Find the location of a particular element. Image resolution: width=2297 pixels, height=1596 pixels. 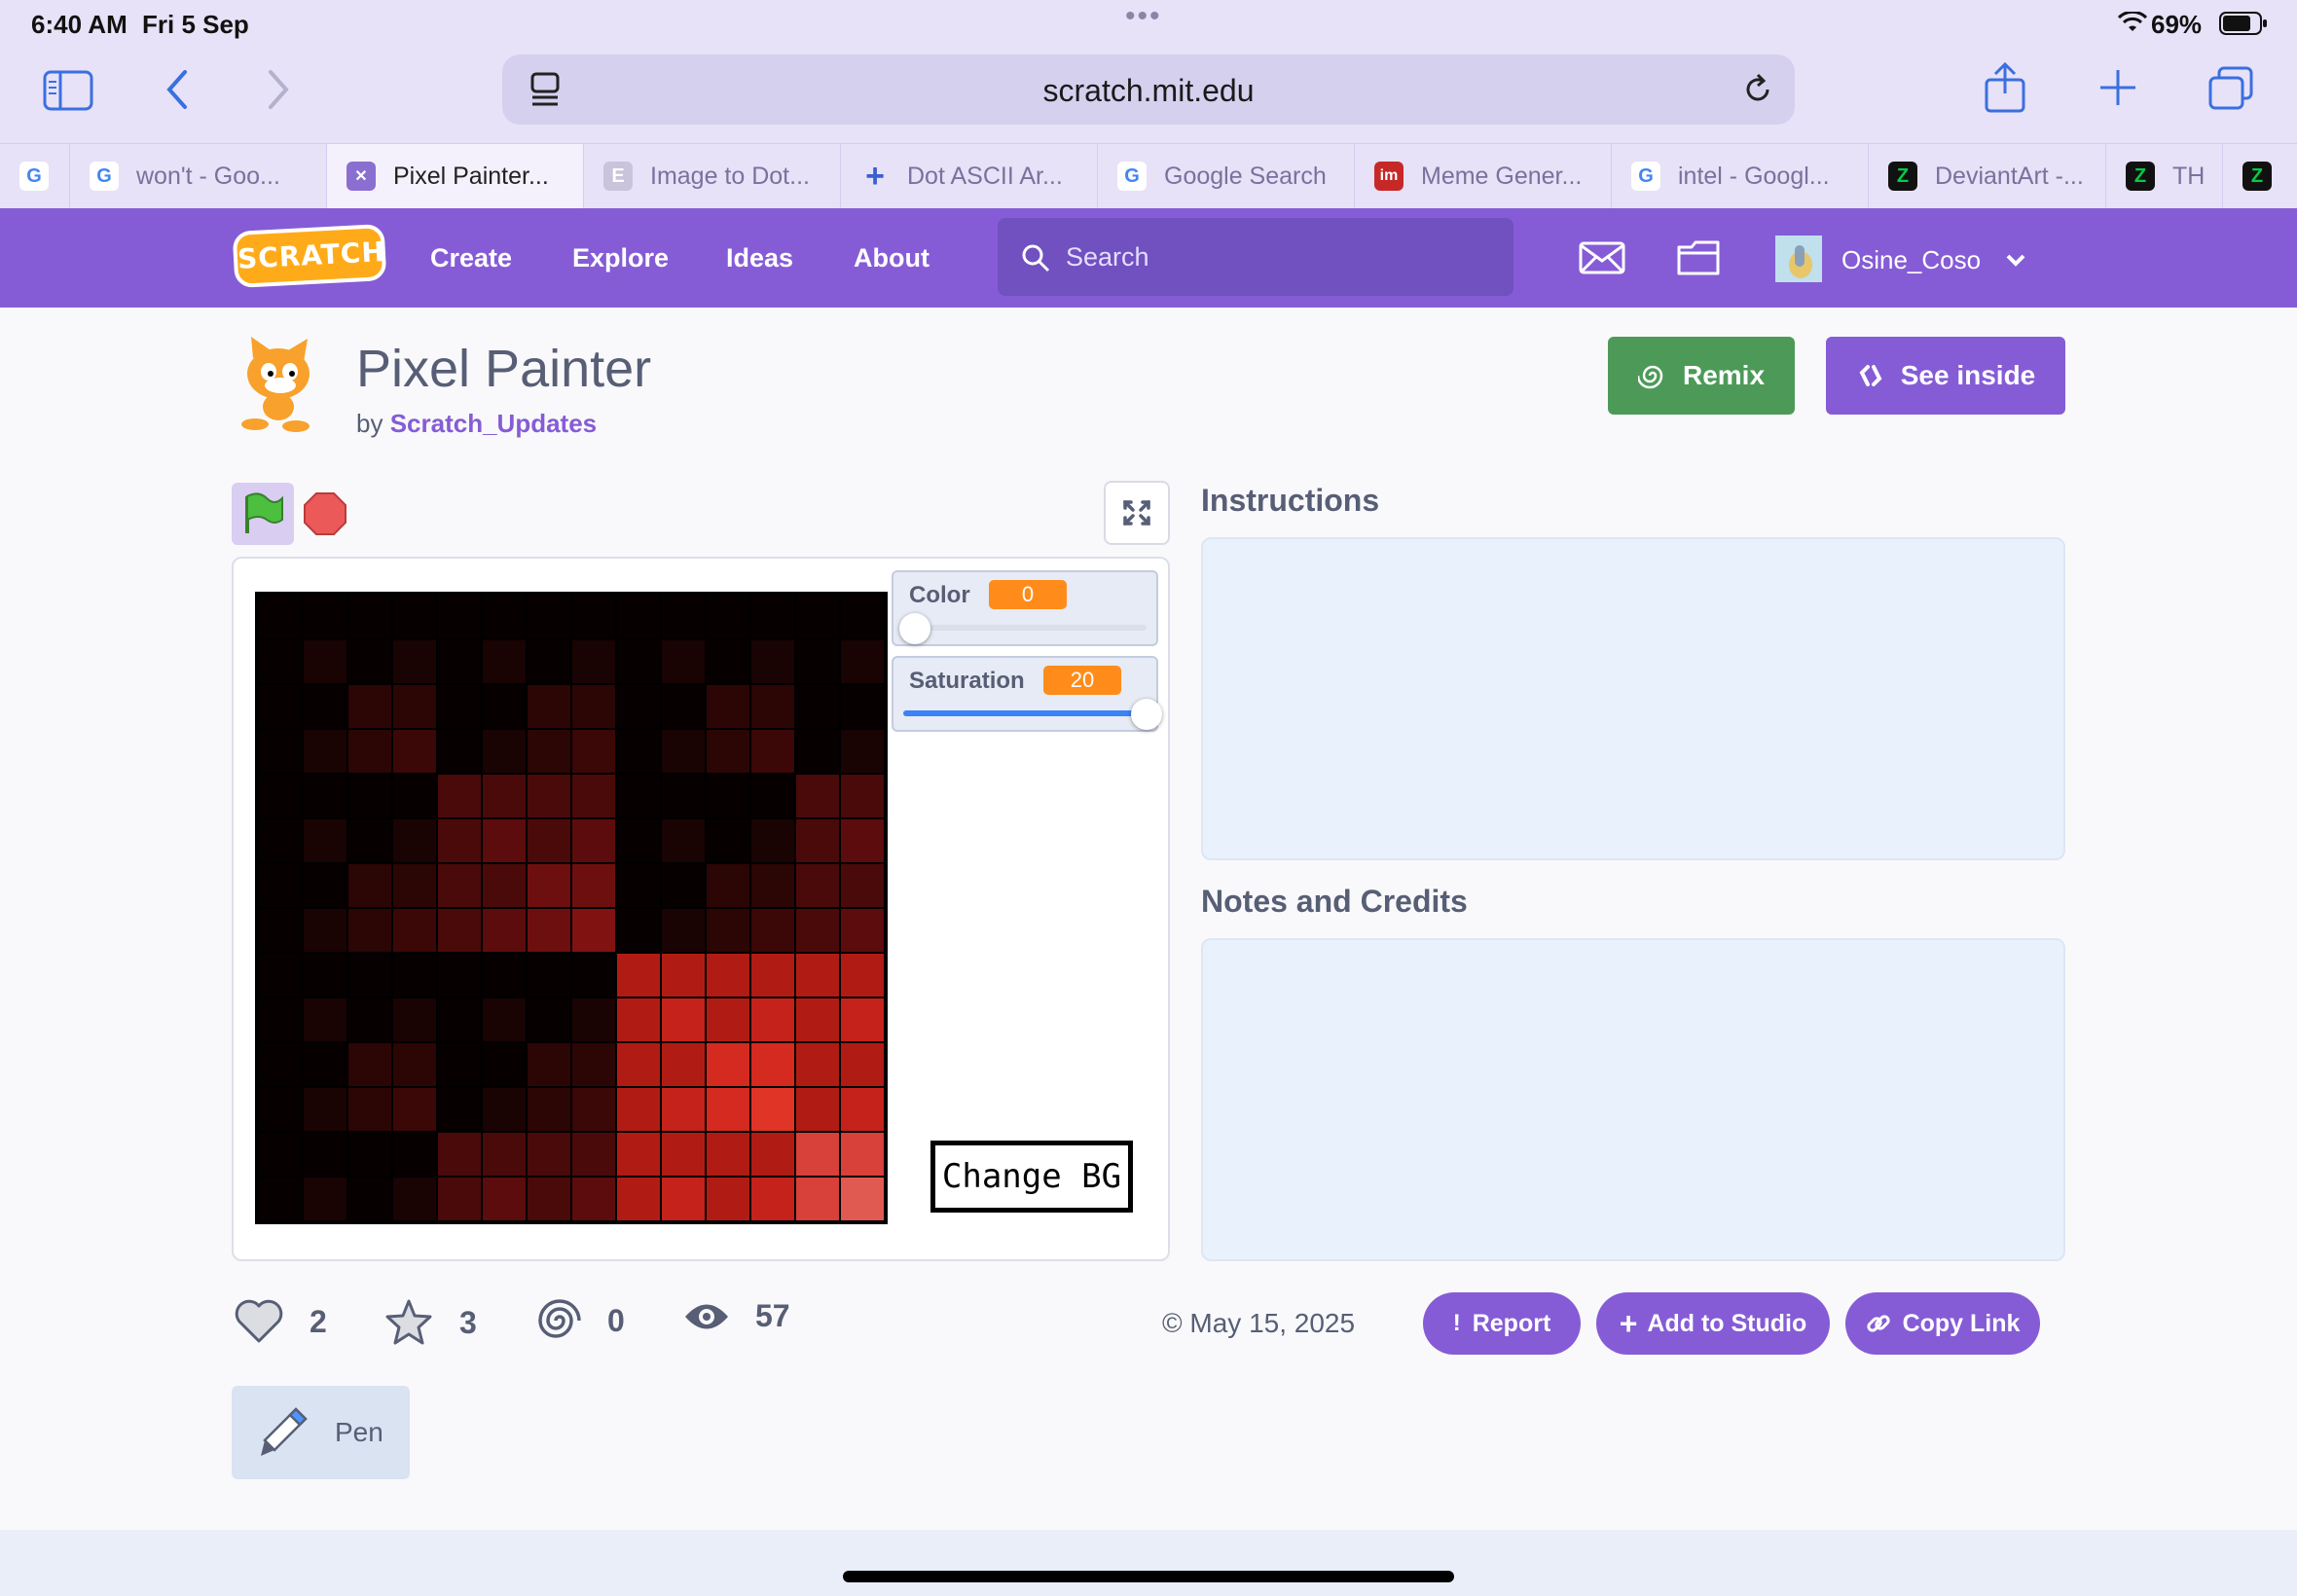

nav-create: Create is located at coordinates (471, 258).